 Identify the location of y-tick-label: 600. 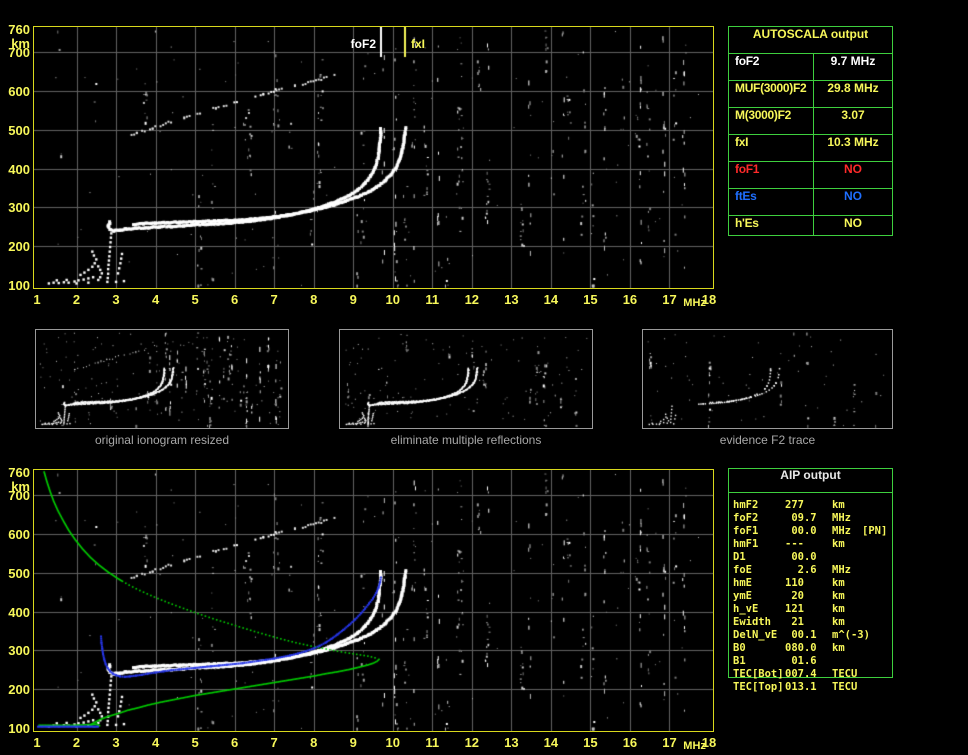
(19, 92).